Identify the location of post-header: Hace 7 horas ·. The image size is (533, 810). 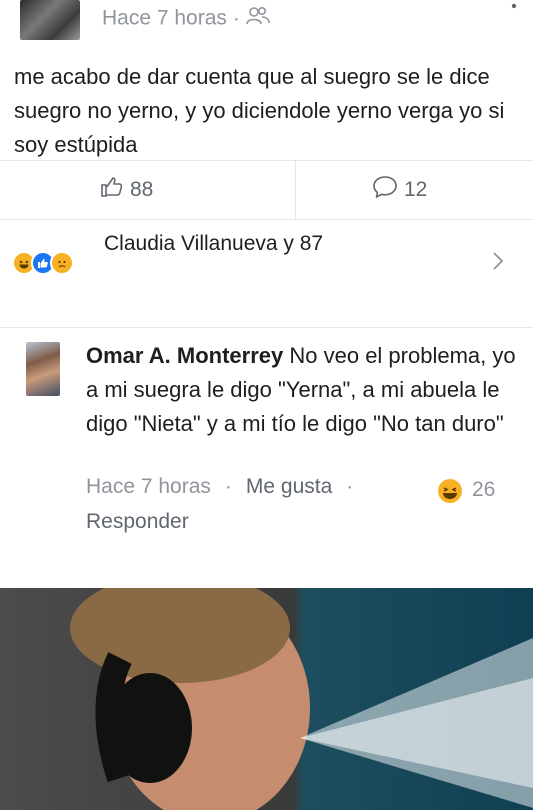
(266, 22).